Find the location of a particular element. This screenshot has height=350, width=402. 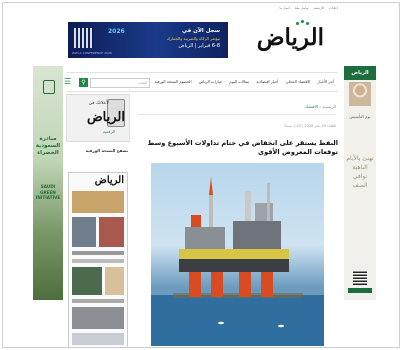

left-ad-arabic: مبادرة السعودية الخضراء is located at coordinates (48, 146).